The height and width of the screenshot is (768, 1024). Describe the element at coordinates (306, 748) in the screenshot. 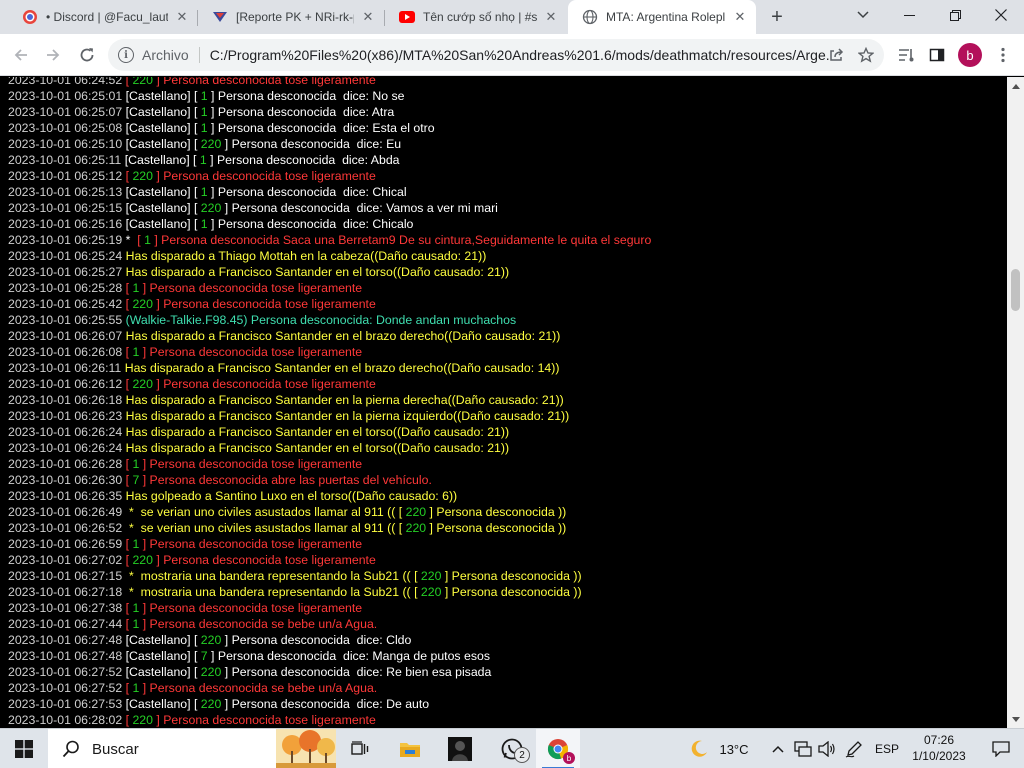

I see `autumn-trees-icon` at that location.